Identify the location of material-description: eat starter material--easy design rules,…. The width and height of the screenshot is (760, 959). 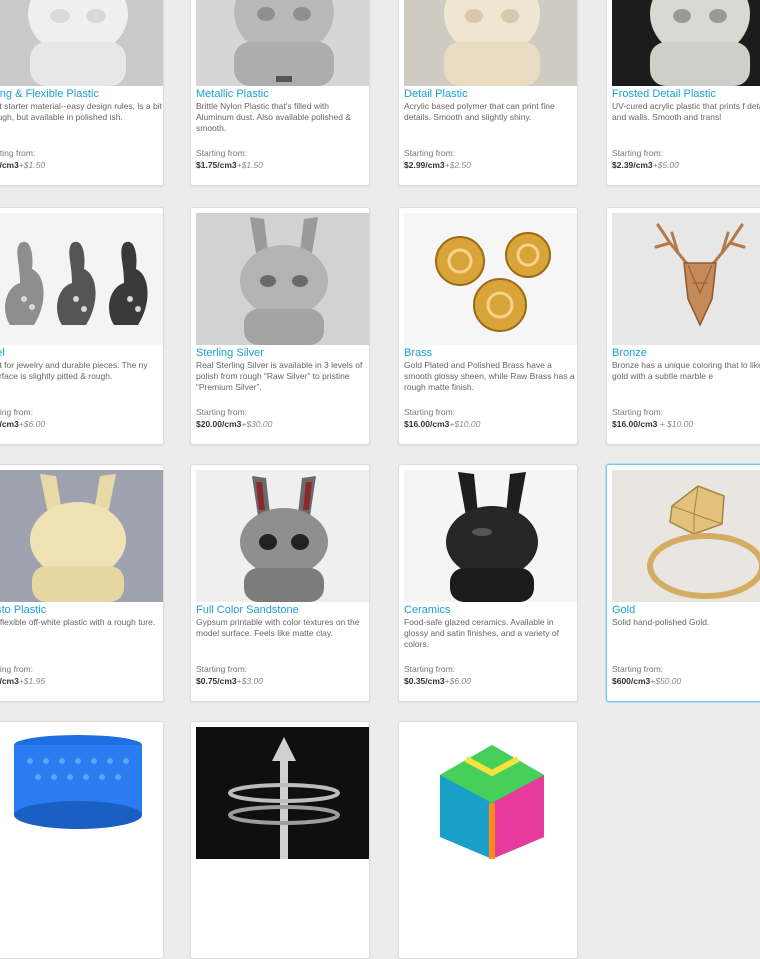
(81, 111).